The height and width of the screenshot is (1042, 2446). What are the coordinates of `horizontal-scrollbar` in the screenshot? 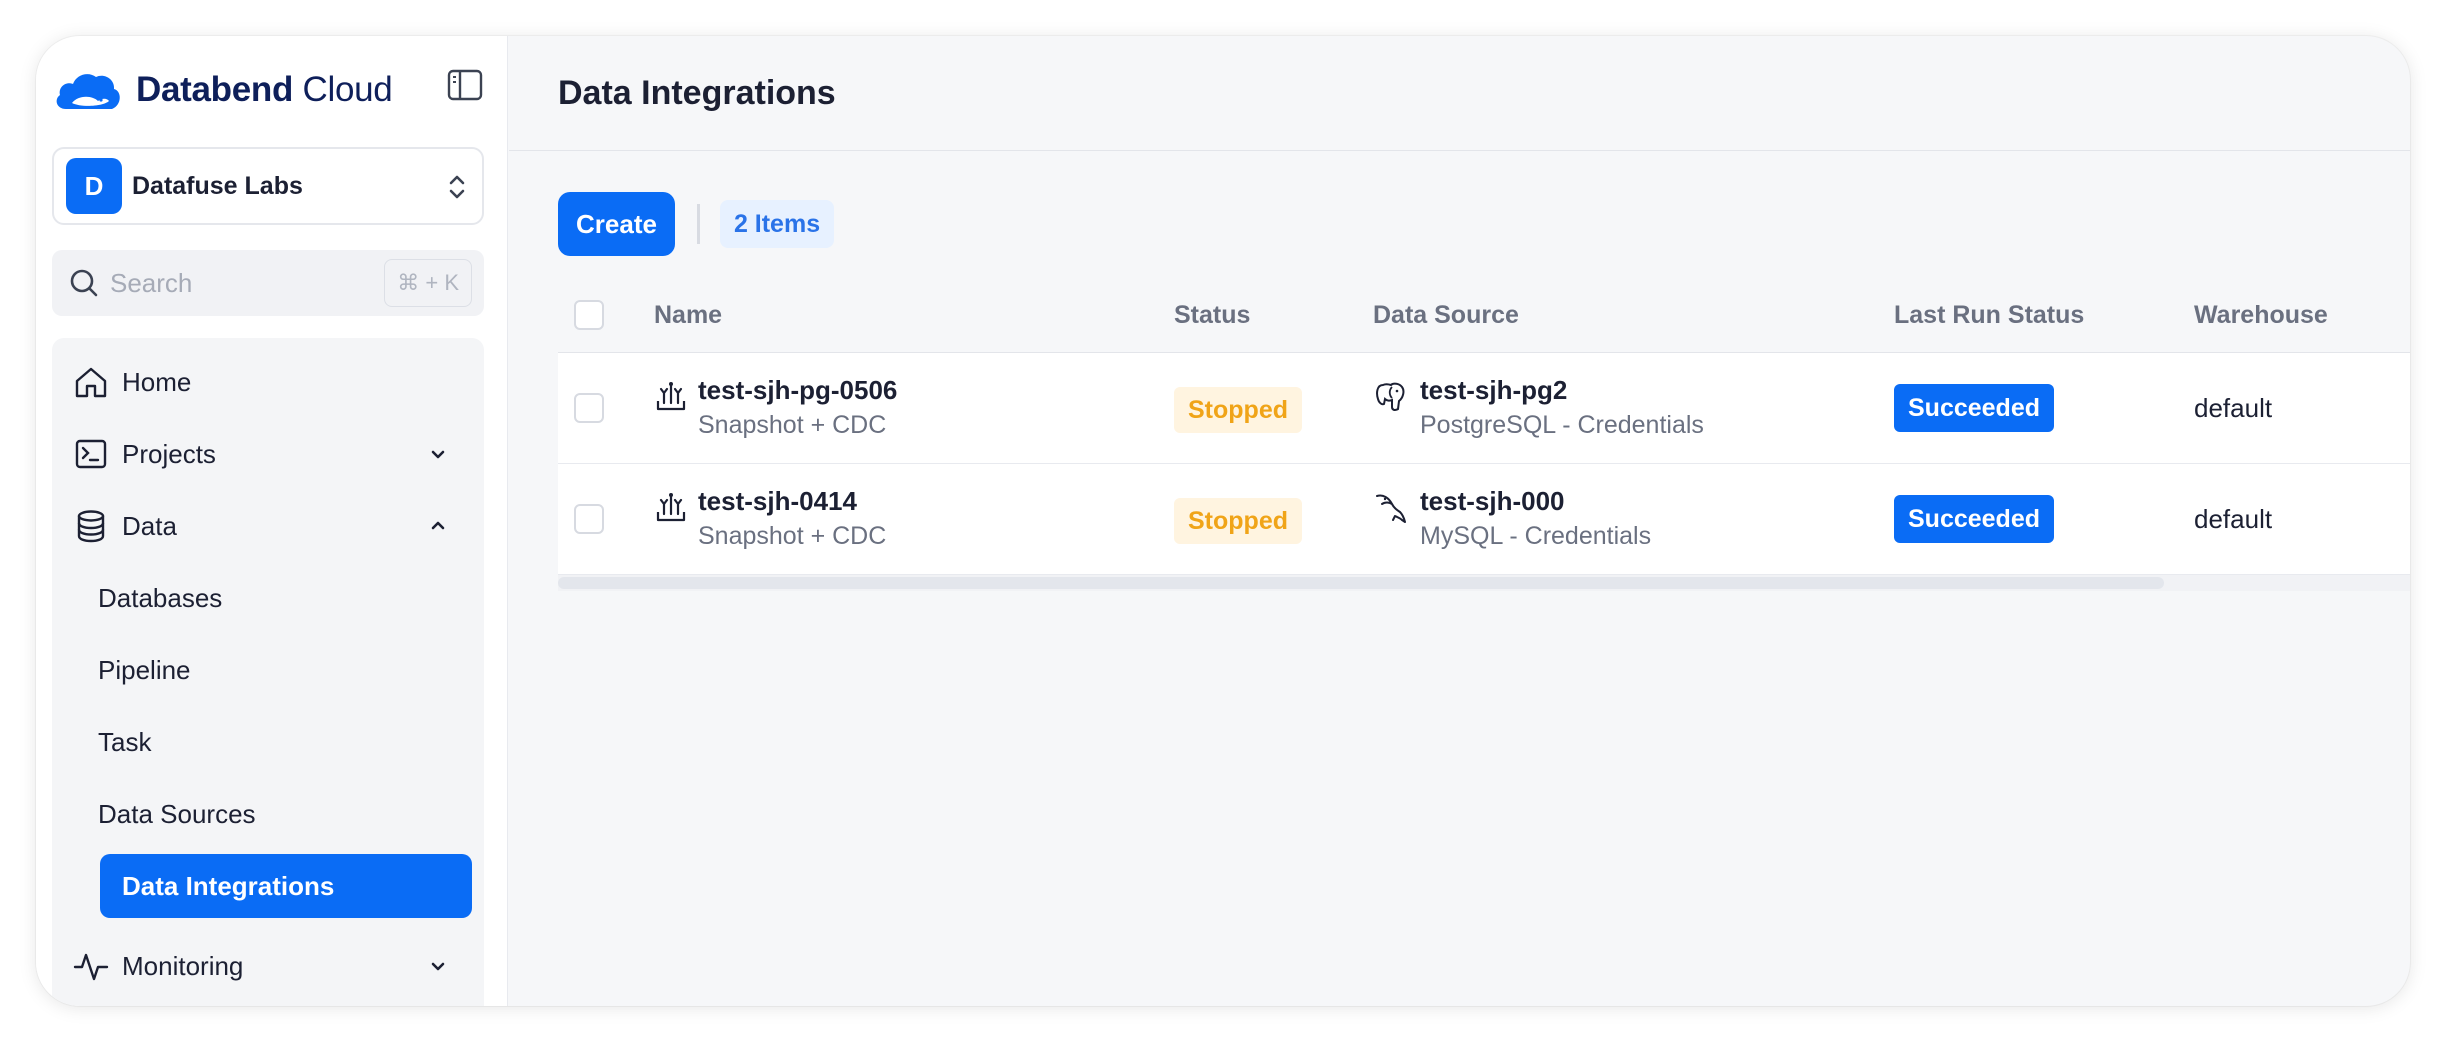 It's located at (1484, 583).